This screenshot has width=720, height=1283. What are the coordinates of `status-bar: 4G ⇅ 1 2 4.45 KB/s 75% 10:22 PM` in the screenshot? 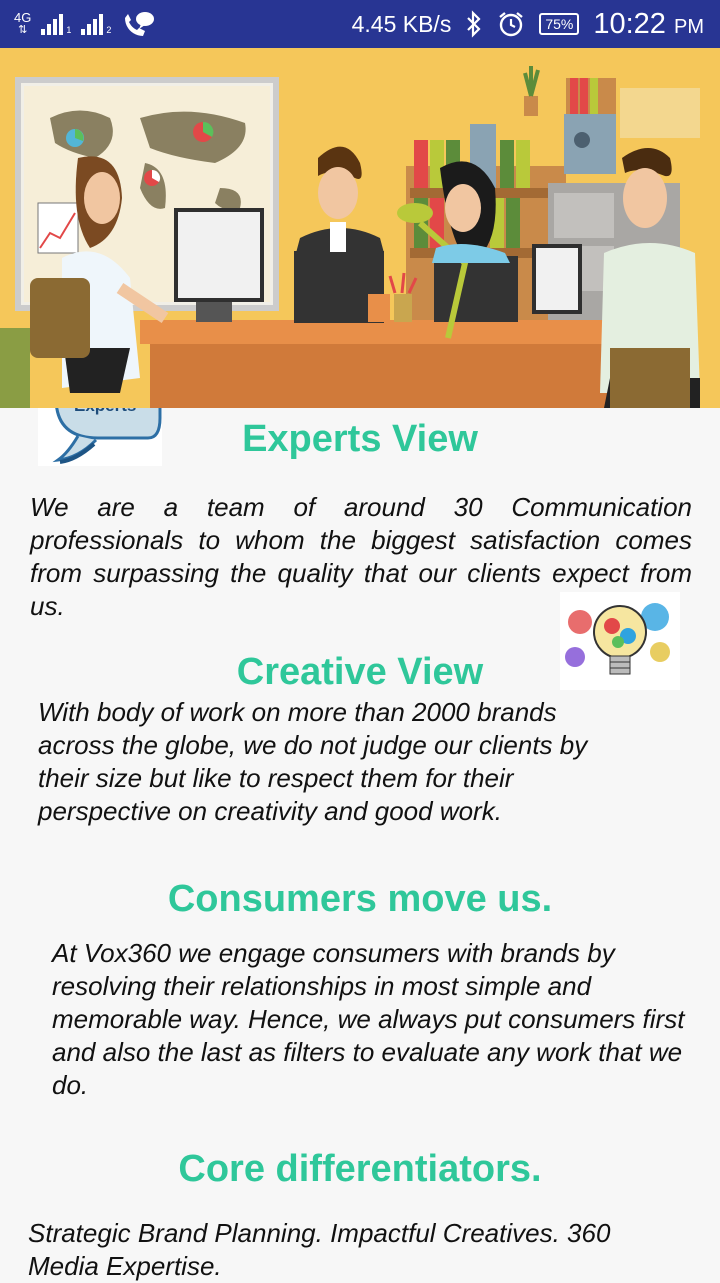 It's located at (360, 24).